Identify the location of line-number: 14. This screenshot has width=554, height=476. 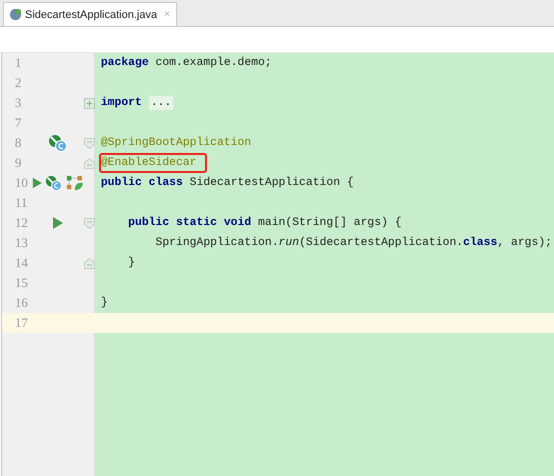
(21, 263).